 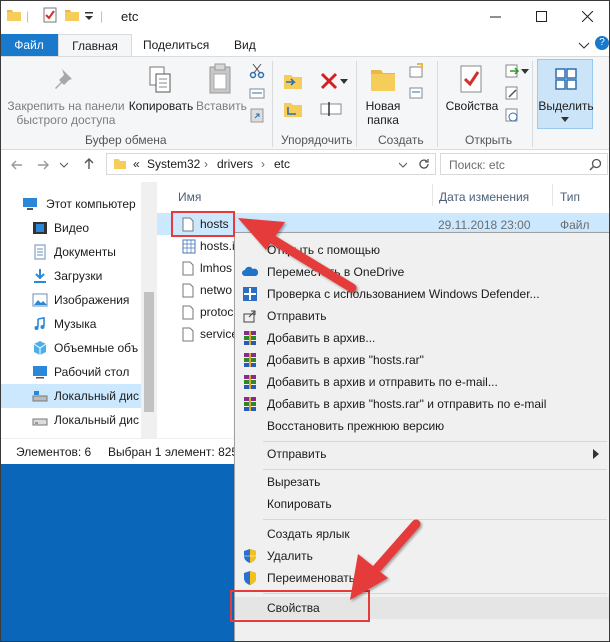 What do you see at coordinates (472, 106) in the screenshot?
I see `properties-button: Свойства` at bounding box center [472, 106].